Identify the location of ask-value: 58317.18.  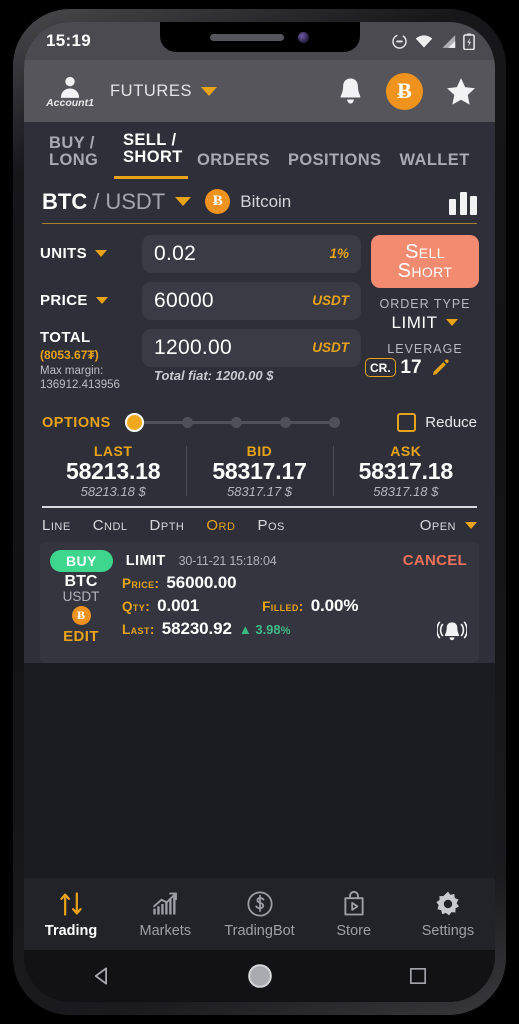
(406, 471).